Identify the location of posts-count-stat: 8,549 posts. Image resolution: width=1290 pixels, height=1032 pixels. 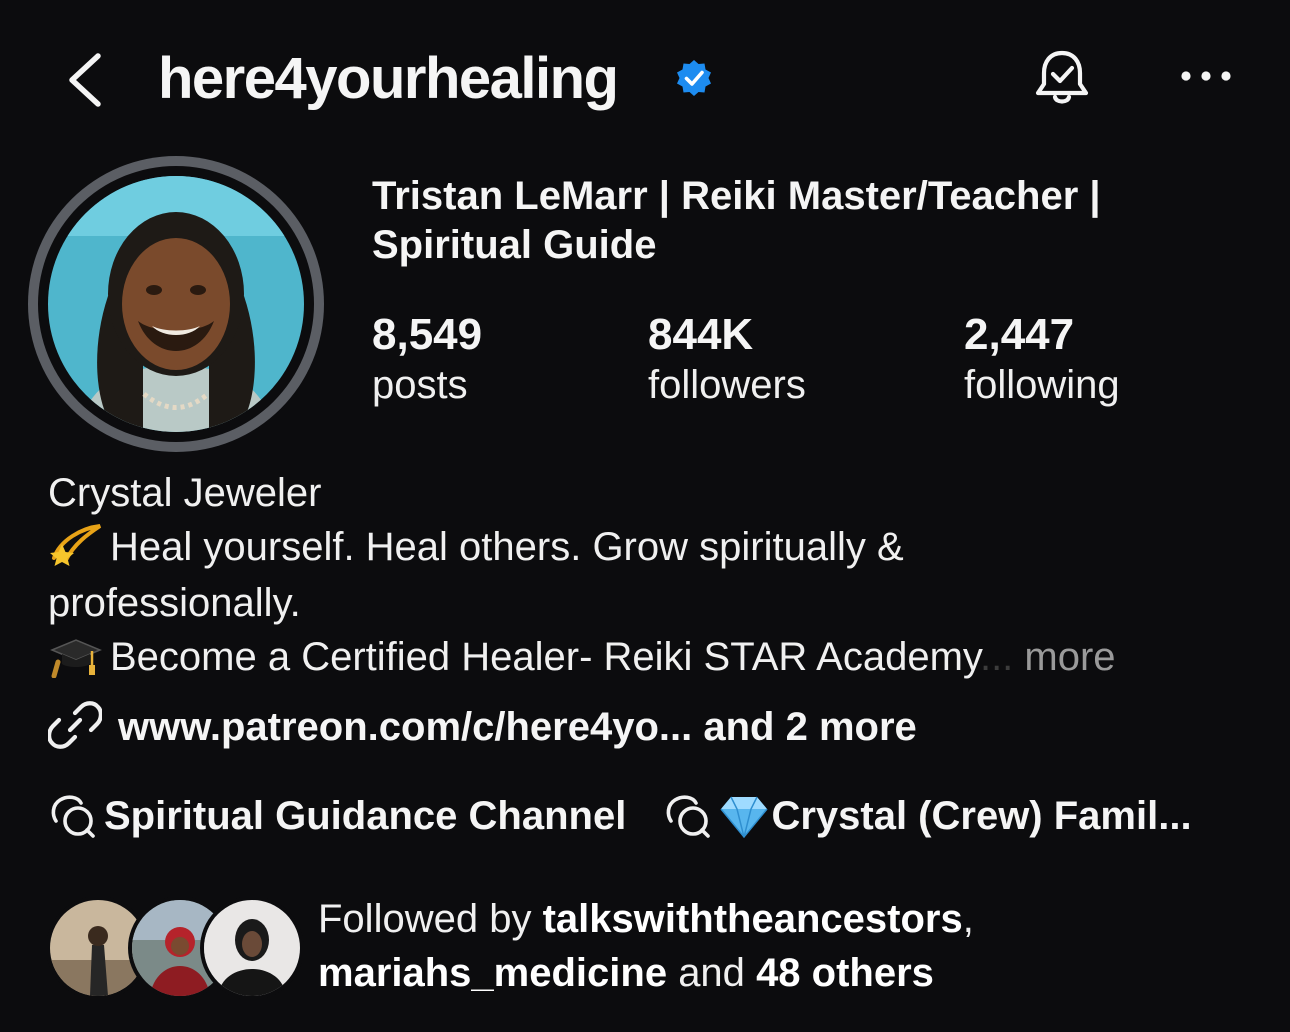
(427, 360).